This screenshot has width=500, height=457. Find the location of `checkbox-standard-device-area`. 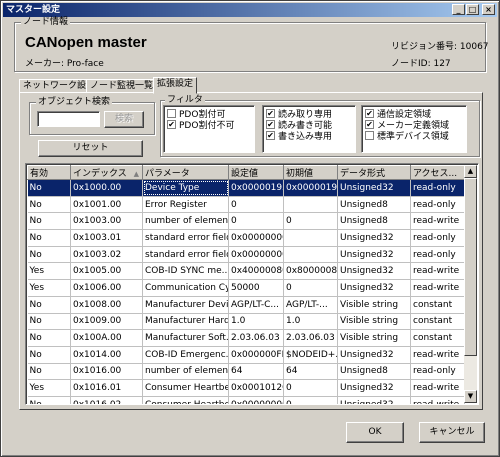

checkbox-standard-device-area is located at coordinates (369, 135).